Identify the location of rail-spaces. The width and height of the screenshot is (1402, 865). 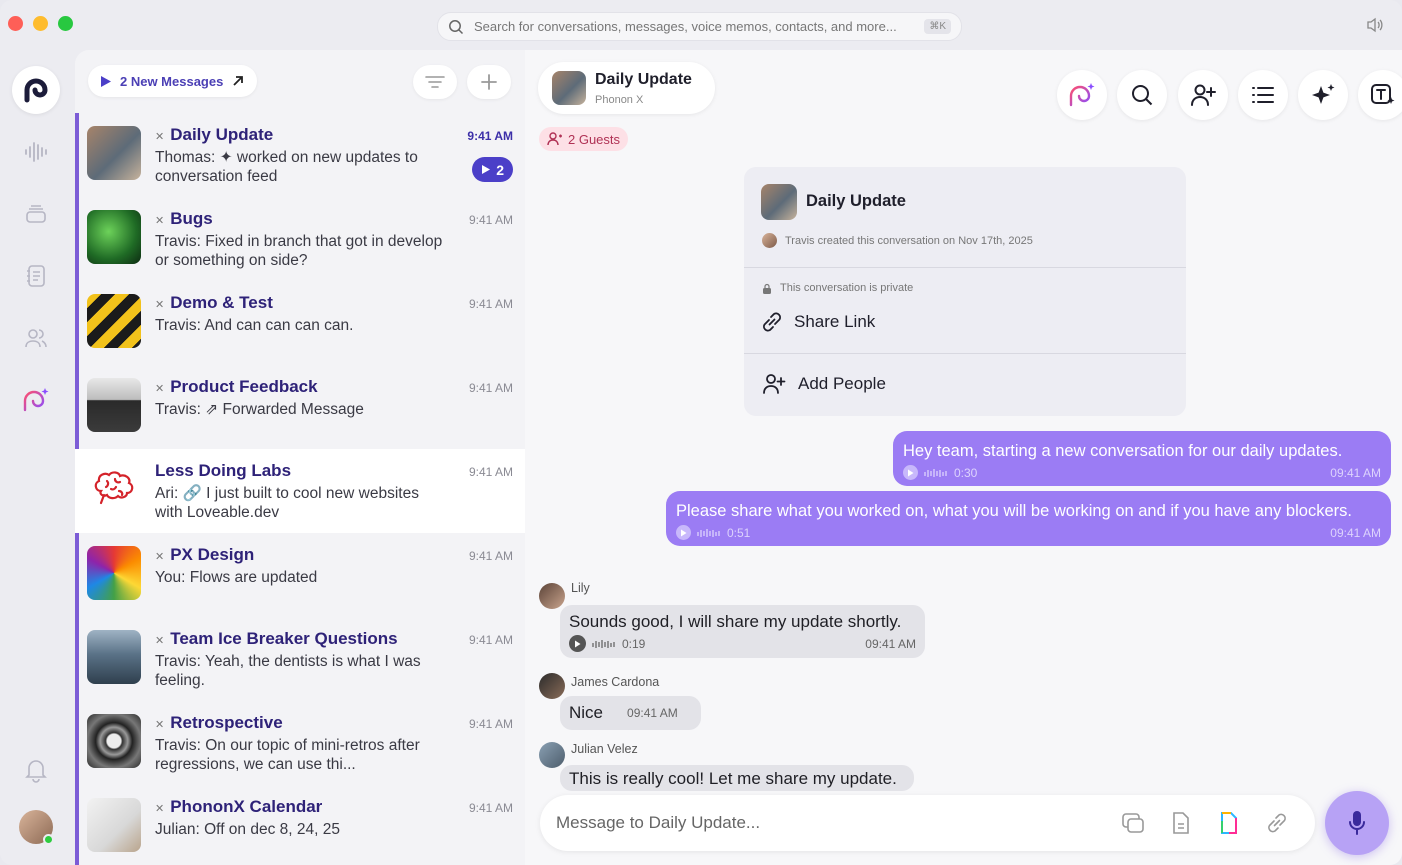
(36, 400).